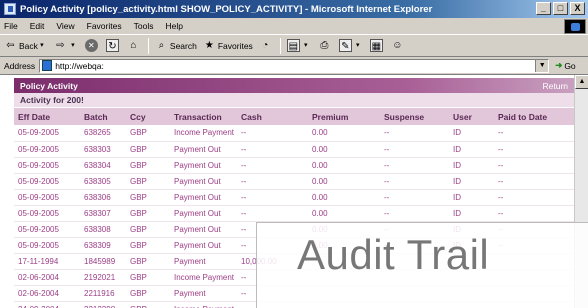 Image resolution: width=588 pixels, height=308 pixels. Describe the element at coordinates (235, 45) in the screenshot. I see `favorites-label: Favorites` at that location.